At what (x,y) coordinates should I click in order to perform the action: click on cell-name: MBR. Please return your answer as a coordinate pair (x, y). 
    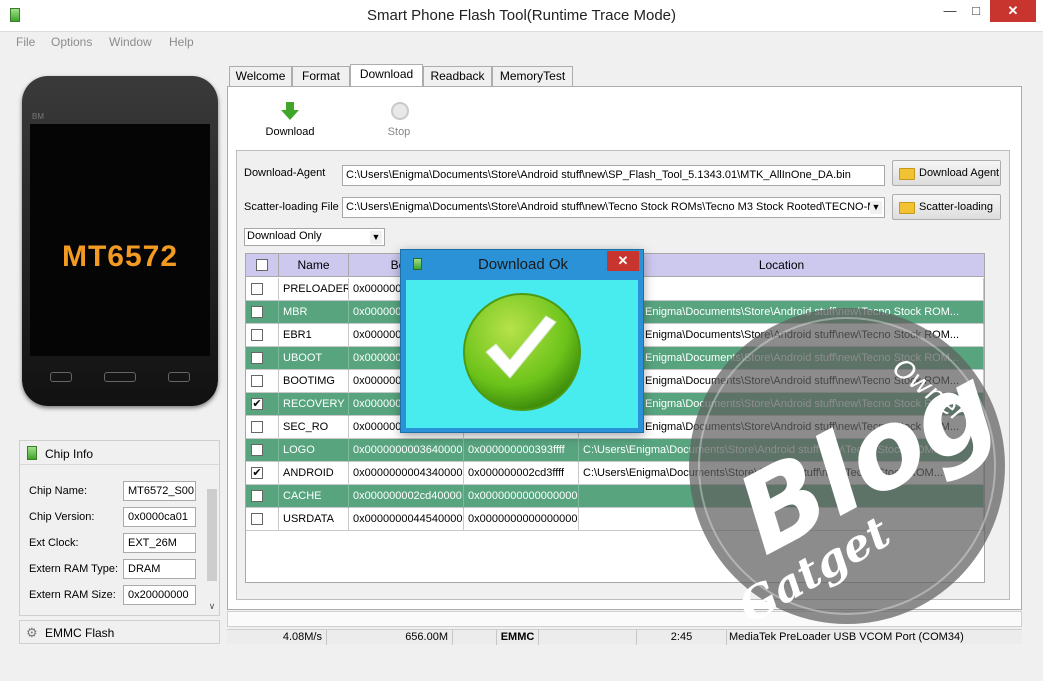
    Looking at the image, I should click on (314, 312).